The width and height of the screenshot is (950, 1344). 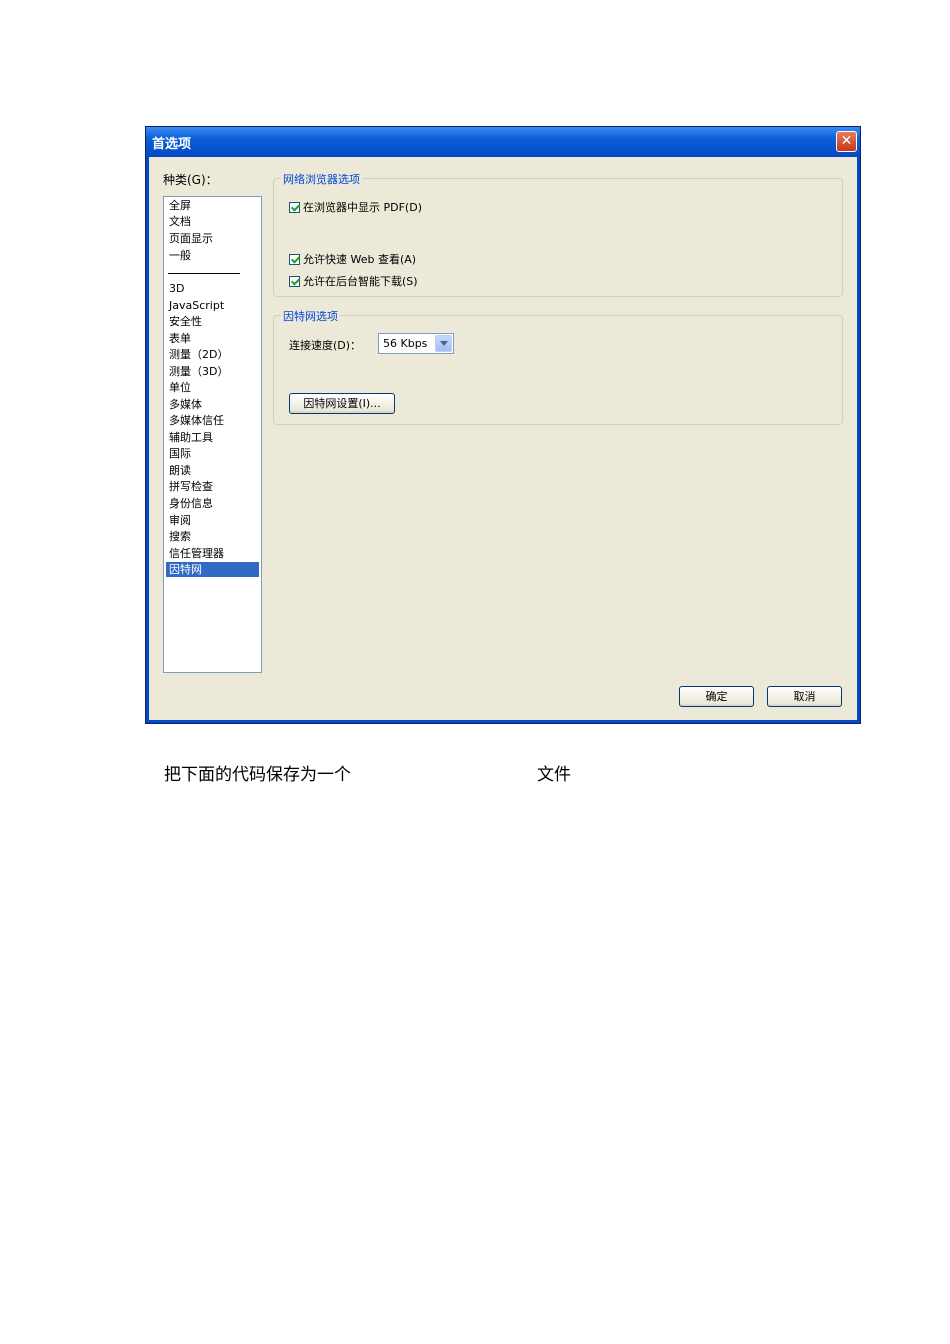 I want to click on list-separator, so click(x=204, y=273).